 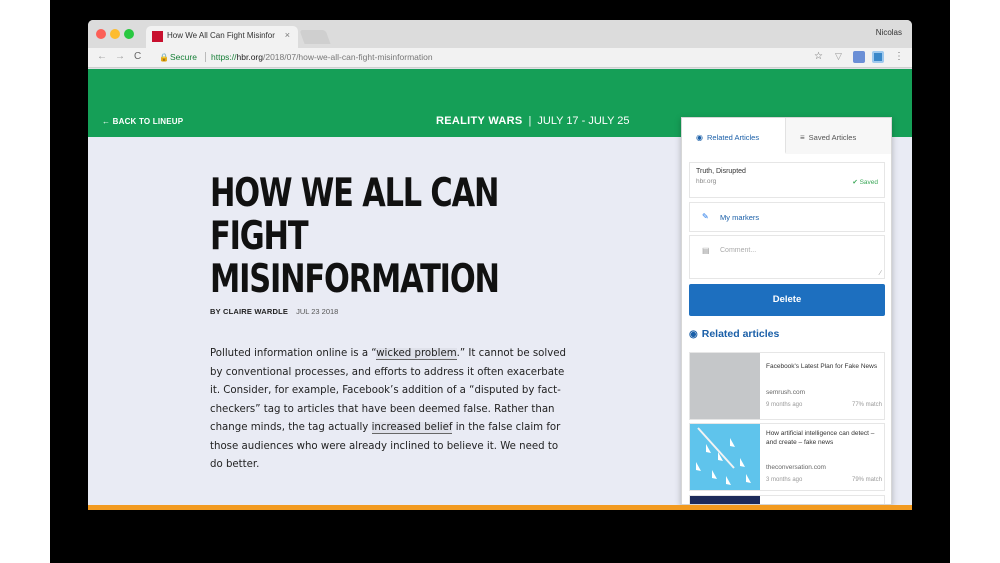 What do you see at coordinates (412, 428) in the screenshot?
I see `increased-belief-link: increased belief` at bounding box center [412, 428].